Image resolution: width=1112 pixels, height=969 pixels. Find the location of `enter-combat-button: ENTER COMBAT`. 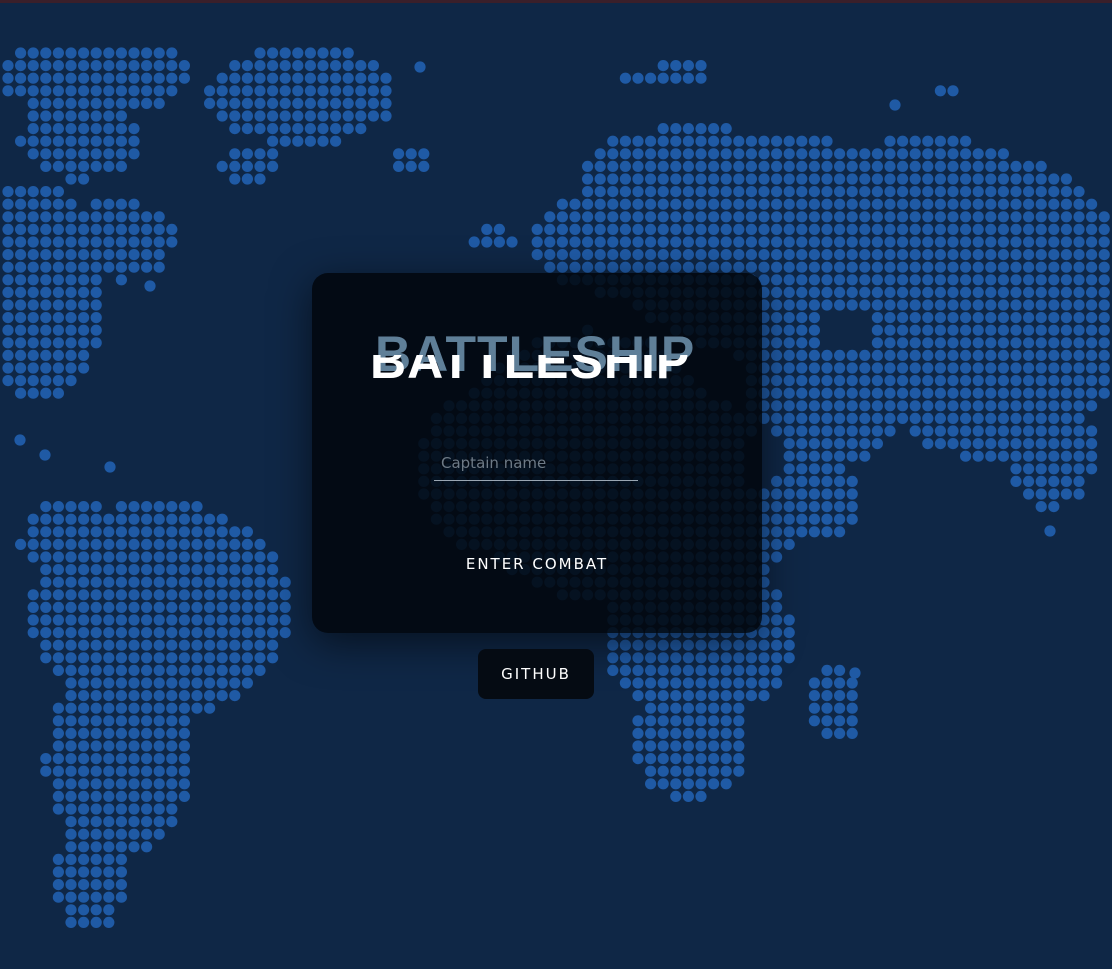

enter-combat-button: ENTER COMBAT is located at coordinates (537, 564).